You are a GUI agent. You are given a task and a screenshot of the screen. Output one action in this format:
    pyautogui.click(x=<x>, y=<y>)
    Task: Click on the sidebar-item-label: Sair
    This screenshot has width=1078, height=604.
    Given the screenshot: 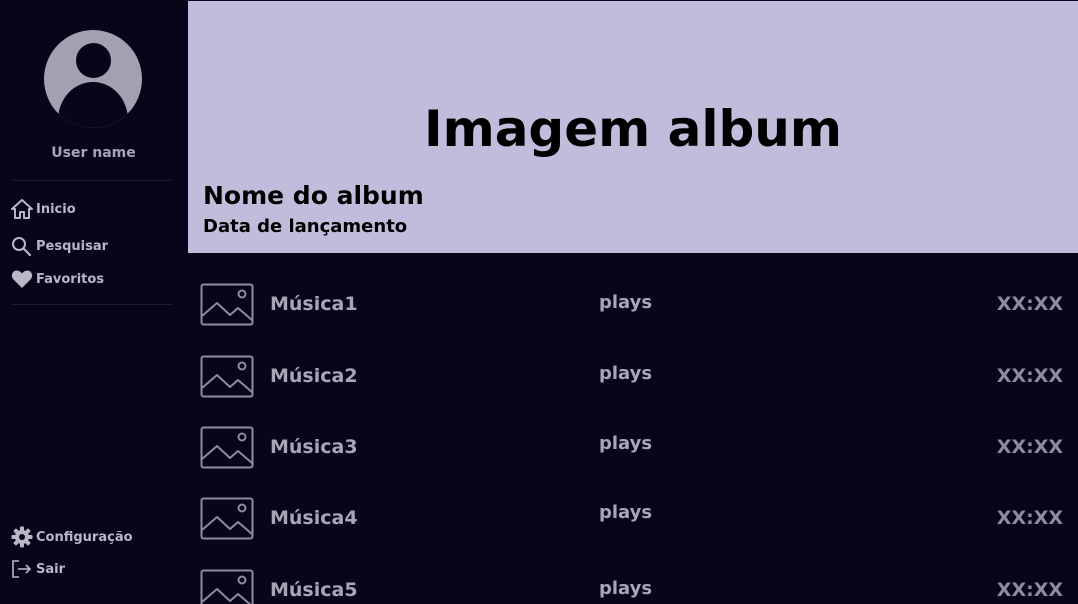 What is the action you would take?
    pyautogui.click(x=51, y=569)
    